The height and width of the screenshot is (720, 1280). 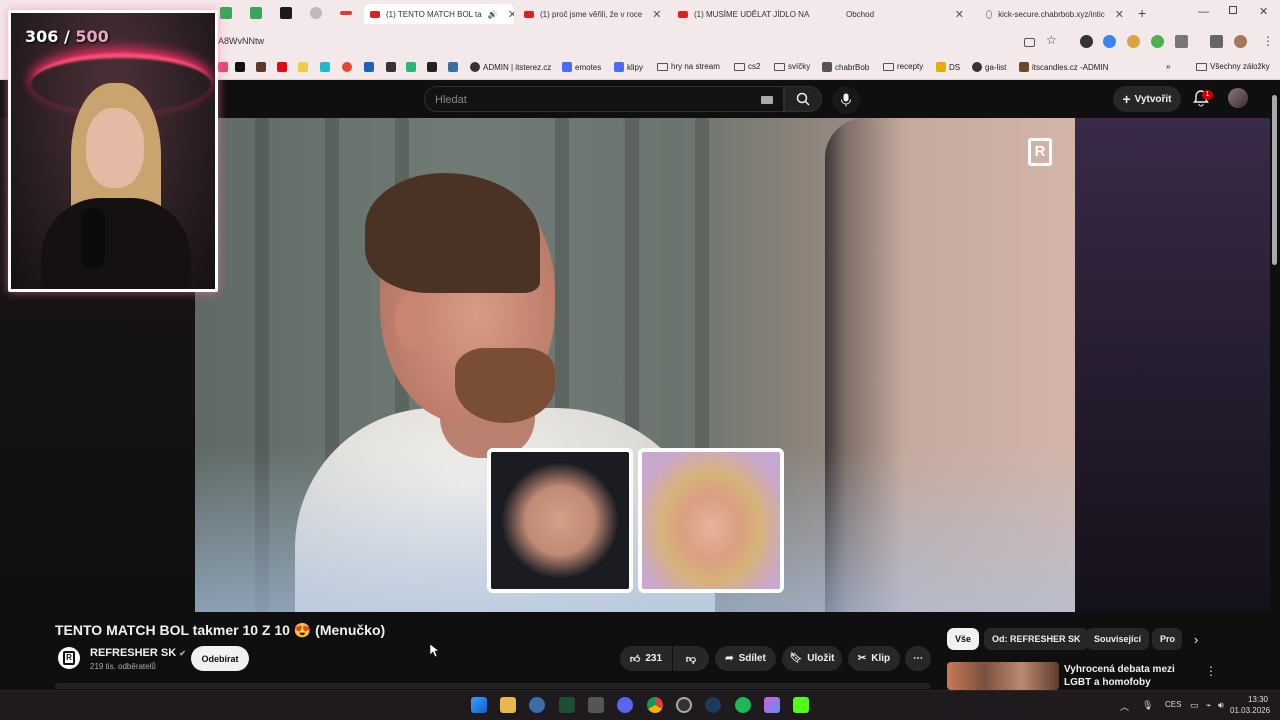 I want to click on close-window-icon: ✕, so click(x=1263, y=11).